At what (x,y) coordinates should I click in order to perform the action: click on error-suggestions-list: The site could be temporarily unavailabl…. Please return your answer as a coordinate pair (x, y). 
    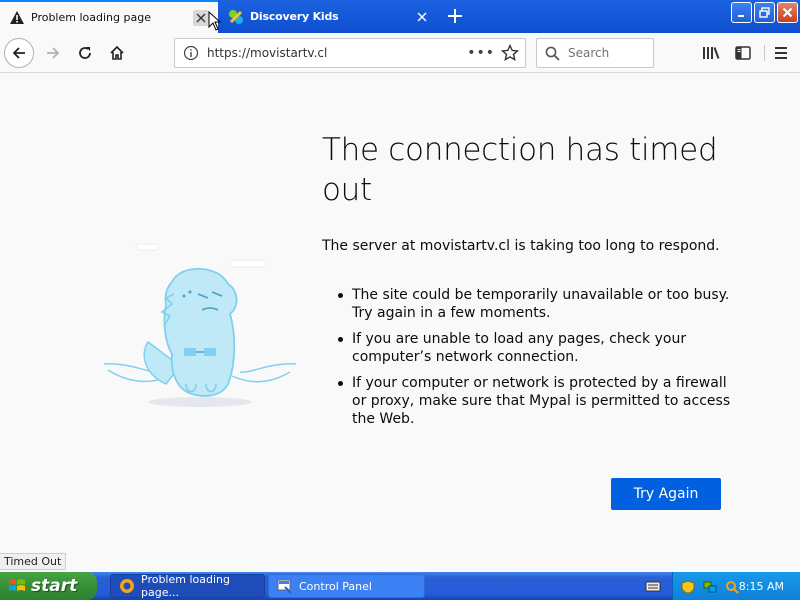
    Looking at the image, I should click on (540, 361).